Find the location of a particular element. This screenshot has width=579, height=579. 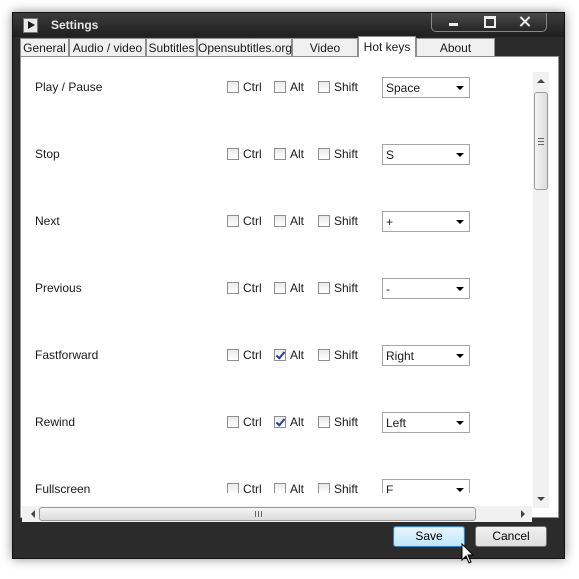

title-bar: Settings is located at coordinates (288, 25).